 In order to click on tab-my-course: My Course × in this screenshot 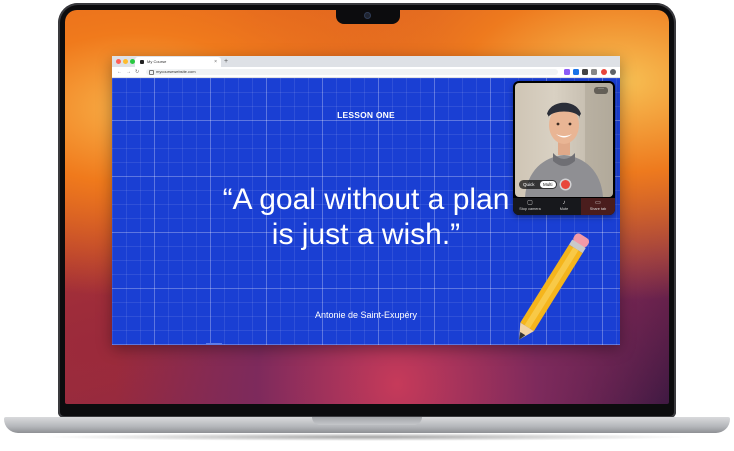, I will do `click(178, 62)`.